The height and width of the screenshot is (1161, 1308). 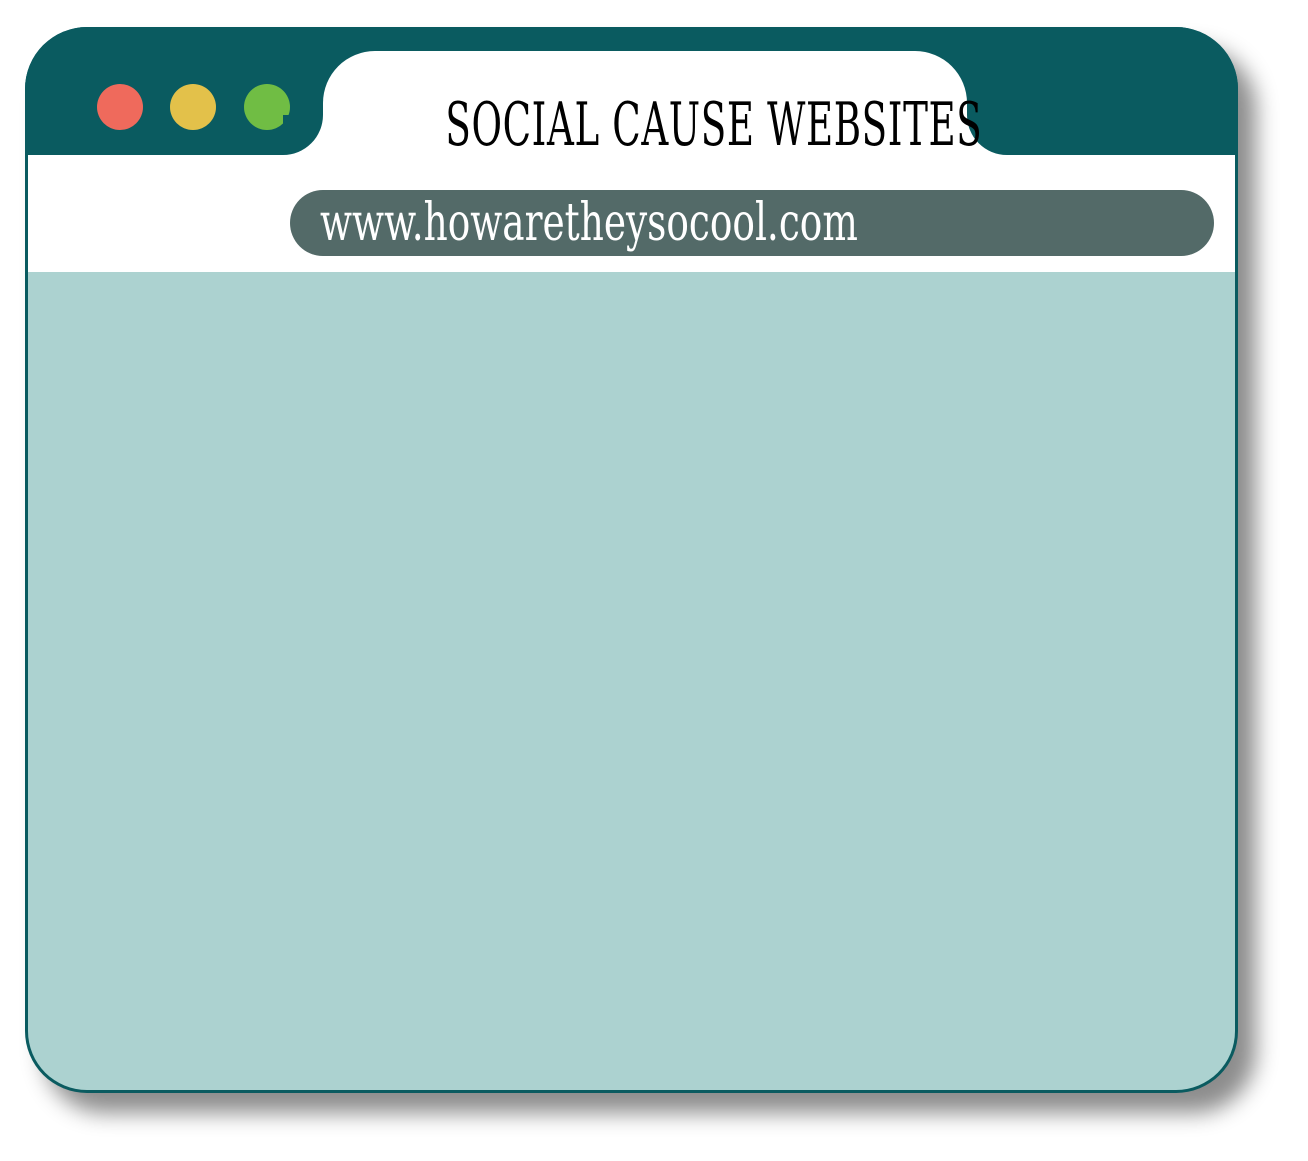 What do you see at coordinates (120, 107) in the screenshot?
I see `close-button` at bounding box center [120, 107].